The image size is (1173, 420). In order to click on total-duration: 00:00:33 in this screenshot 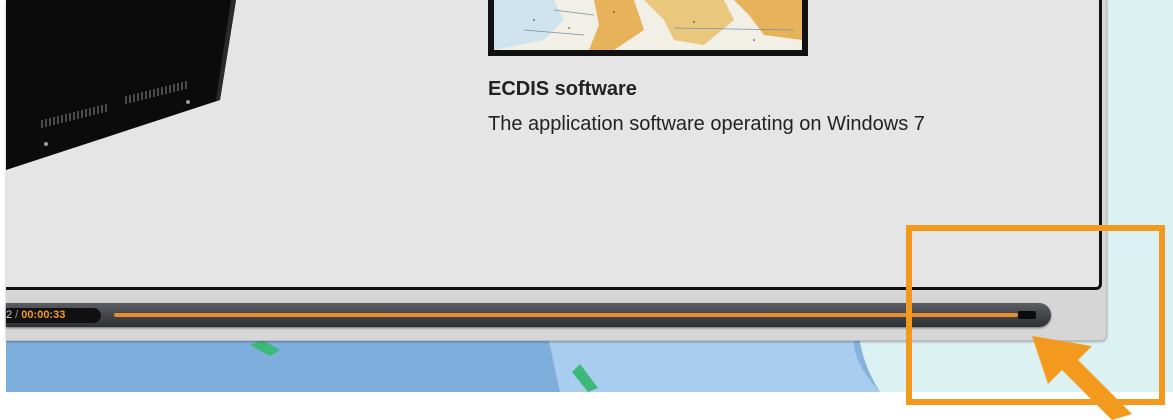, I will do `click(43, 315)`.